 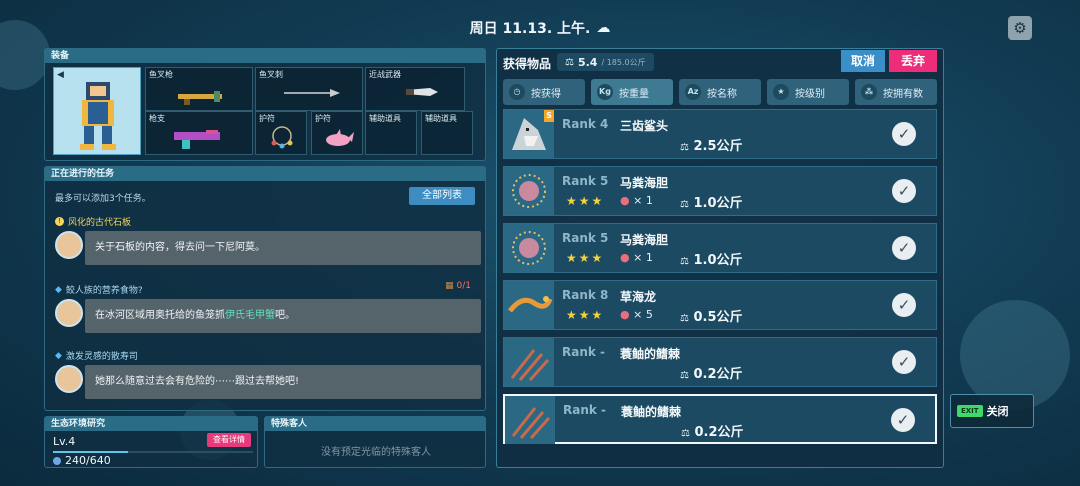 What do you see at coordinates (447, 133) in the screenshot?
I see `slot-support-item-2: 辅助道具` at bounding box center [447, 133].